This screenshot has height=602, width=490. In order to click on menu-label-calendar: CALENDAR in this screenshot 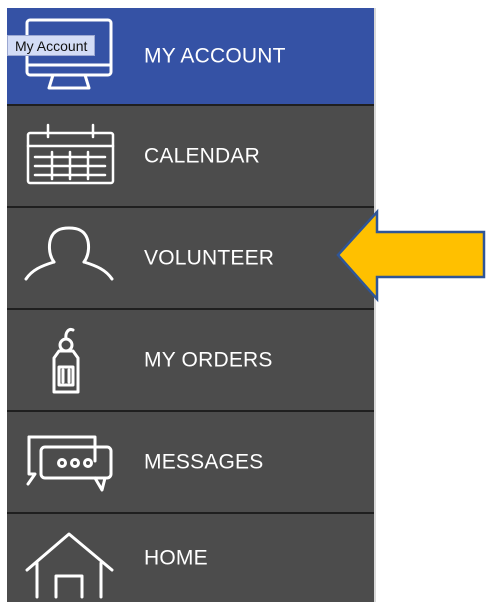, I will do `click(202, 156)`.